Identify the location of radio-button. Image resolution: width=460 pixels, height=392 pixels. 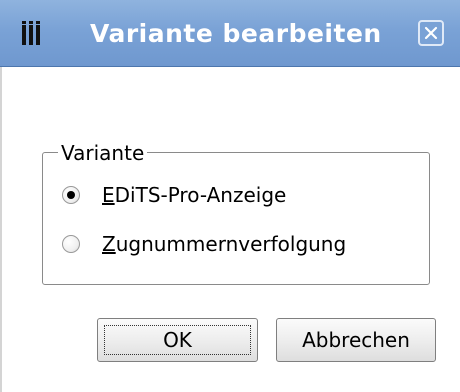
(71, 244).